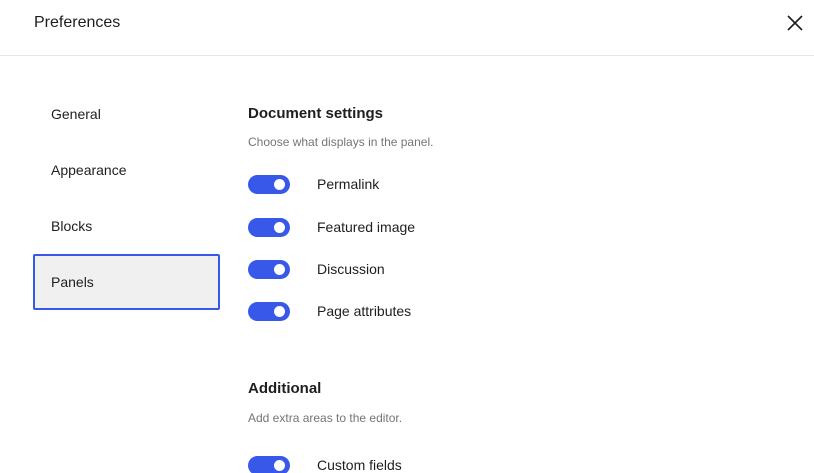 The width and height of the screenshot is (814, 473). I want to click on nav-item-label: General, so click(76, 114).